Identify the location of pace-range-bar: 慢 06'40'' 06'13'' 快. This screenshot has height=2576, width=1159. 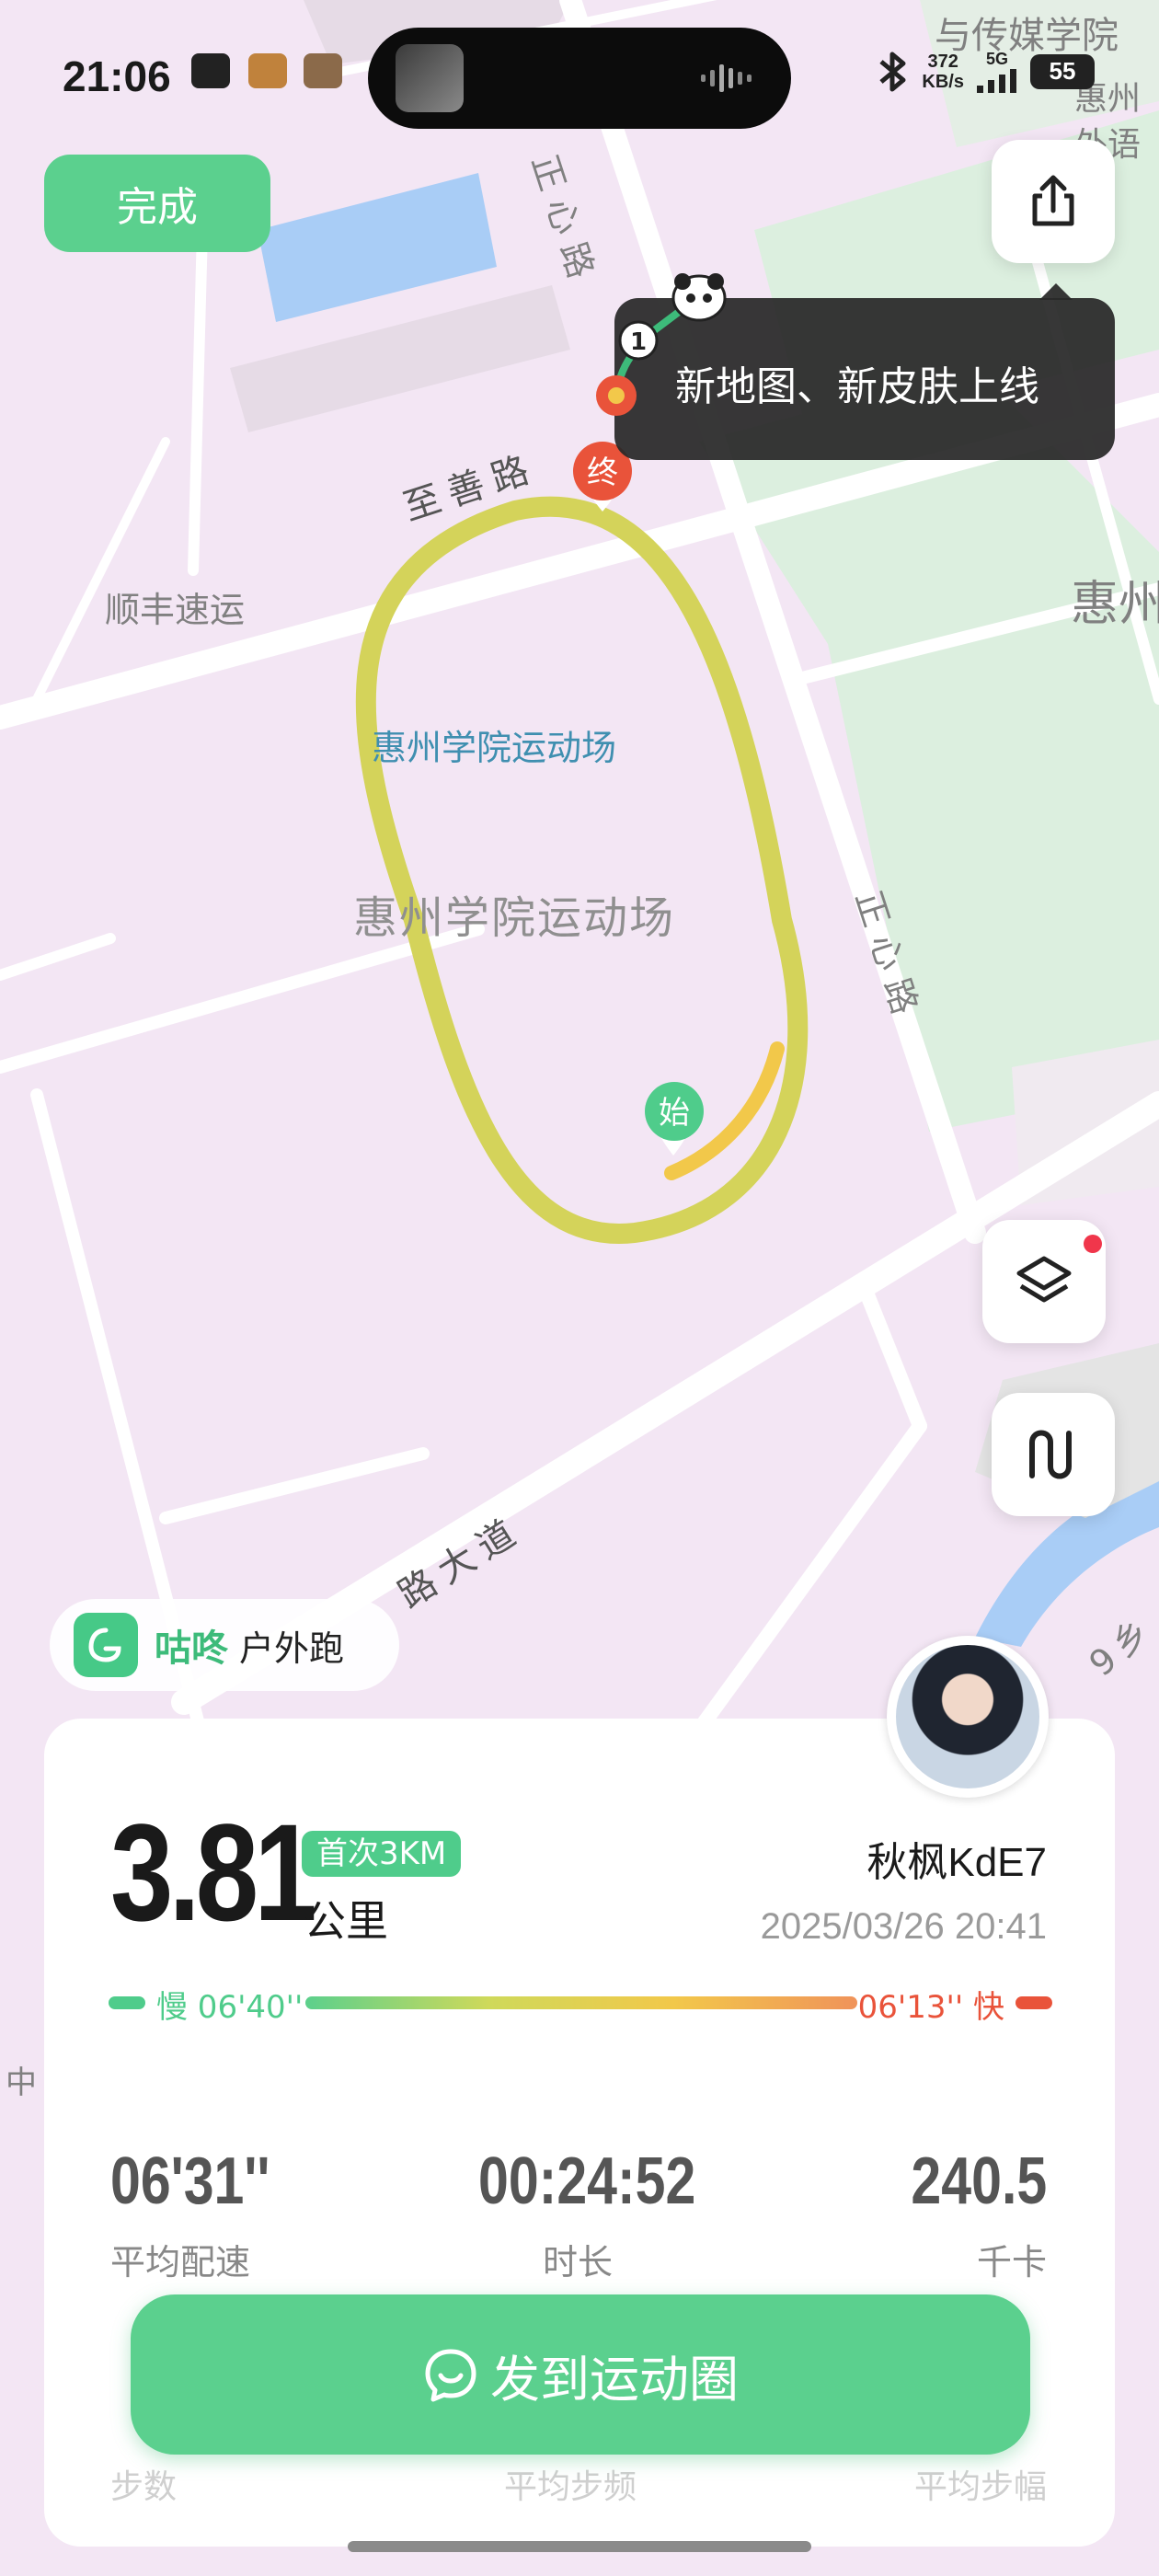
(580, 2002).